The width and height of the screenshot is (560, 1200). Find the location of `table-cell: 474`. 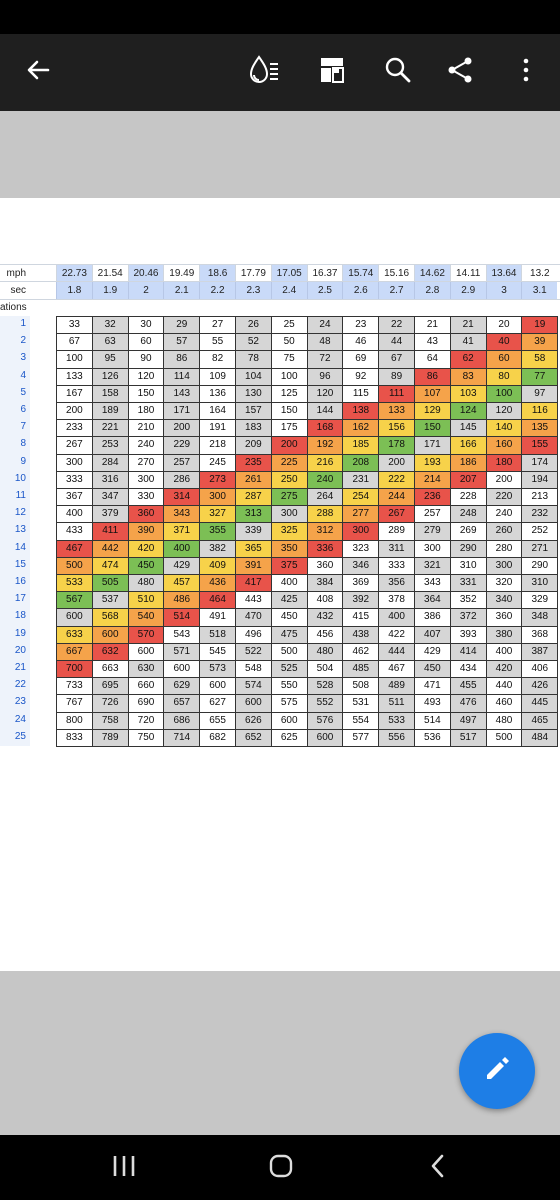

table-cell: 474 is located at coordinates (110, 565).